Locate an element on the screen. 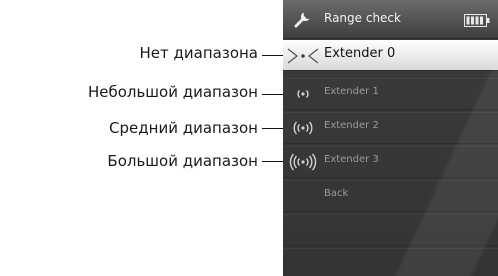 This screenshot has width=498, height=276. medium-range-icon is located at coordinates (303, 130).